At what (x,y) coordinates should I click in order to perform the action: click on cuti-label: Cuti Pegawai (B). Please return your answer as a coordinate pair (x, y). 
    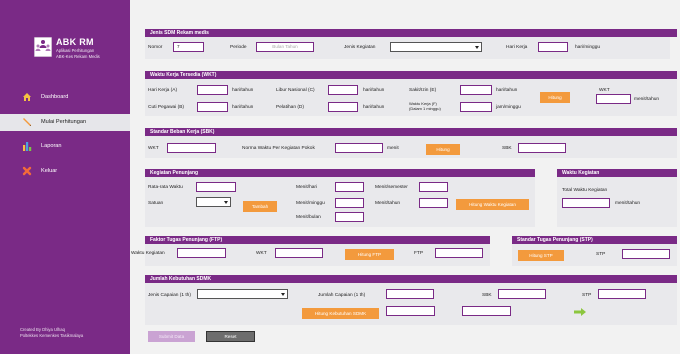
    Looking at the image, I should click on (166, 107).